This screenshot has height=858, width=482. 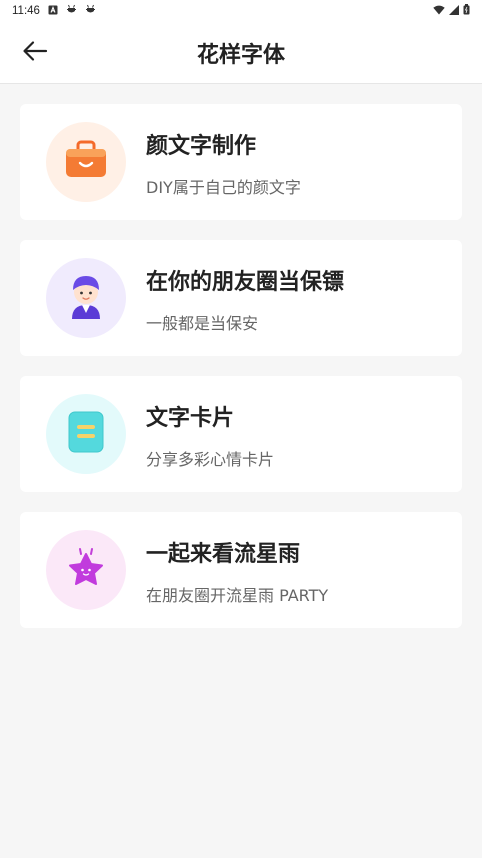 I want to click on star-icon, so click(x=86, y=570).